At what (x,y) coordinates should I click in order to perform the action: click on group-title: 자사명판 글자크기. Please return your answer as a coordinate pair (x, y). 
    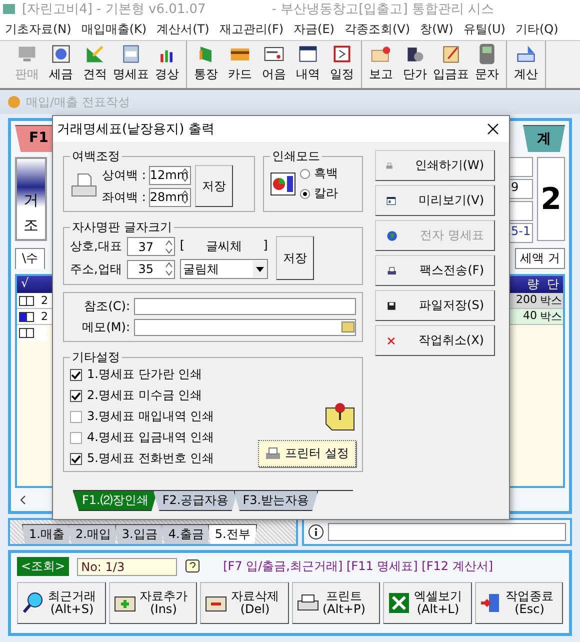
    Looking at the image, I should click on (122, 227).